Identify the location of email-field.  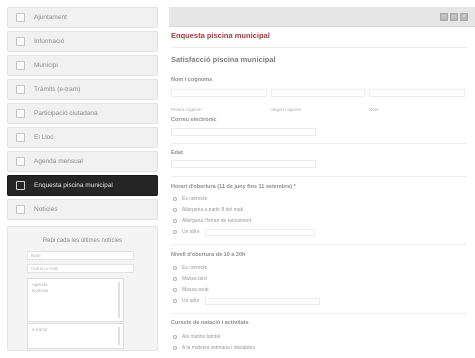
(243, 132).